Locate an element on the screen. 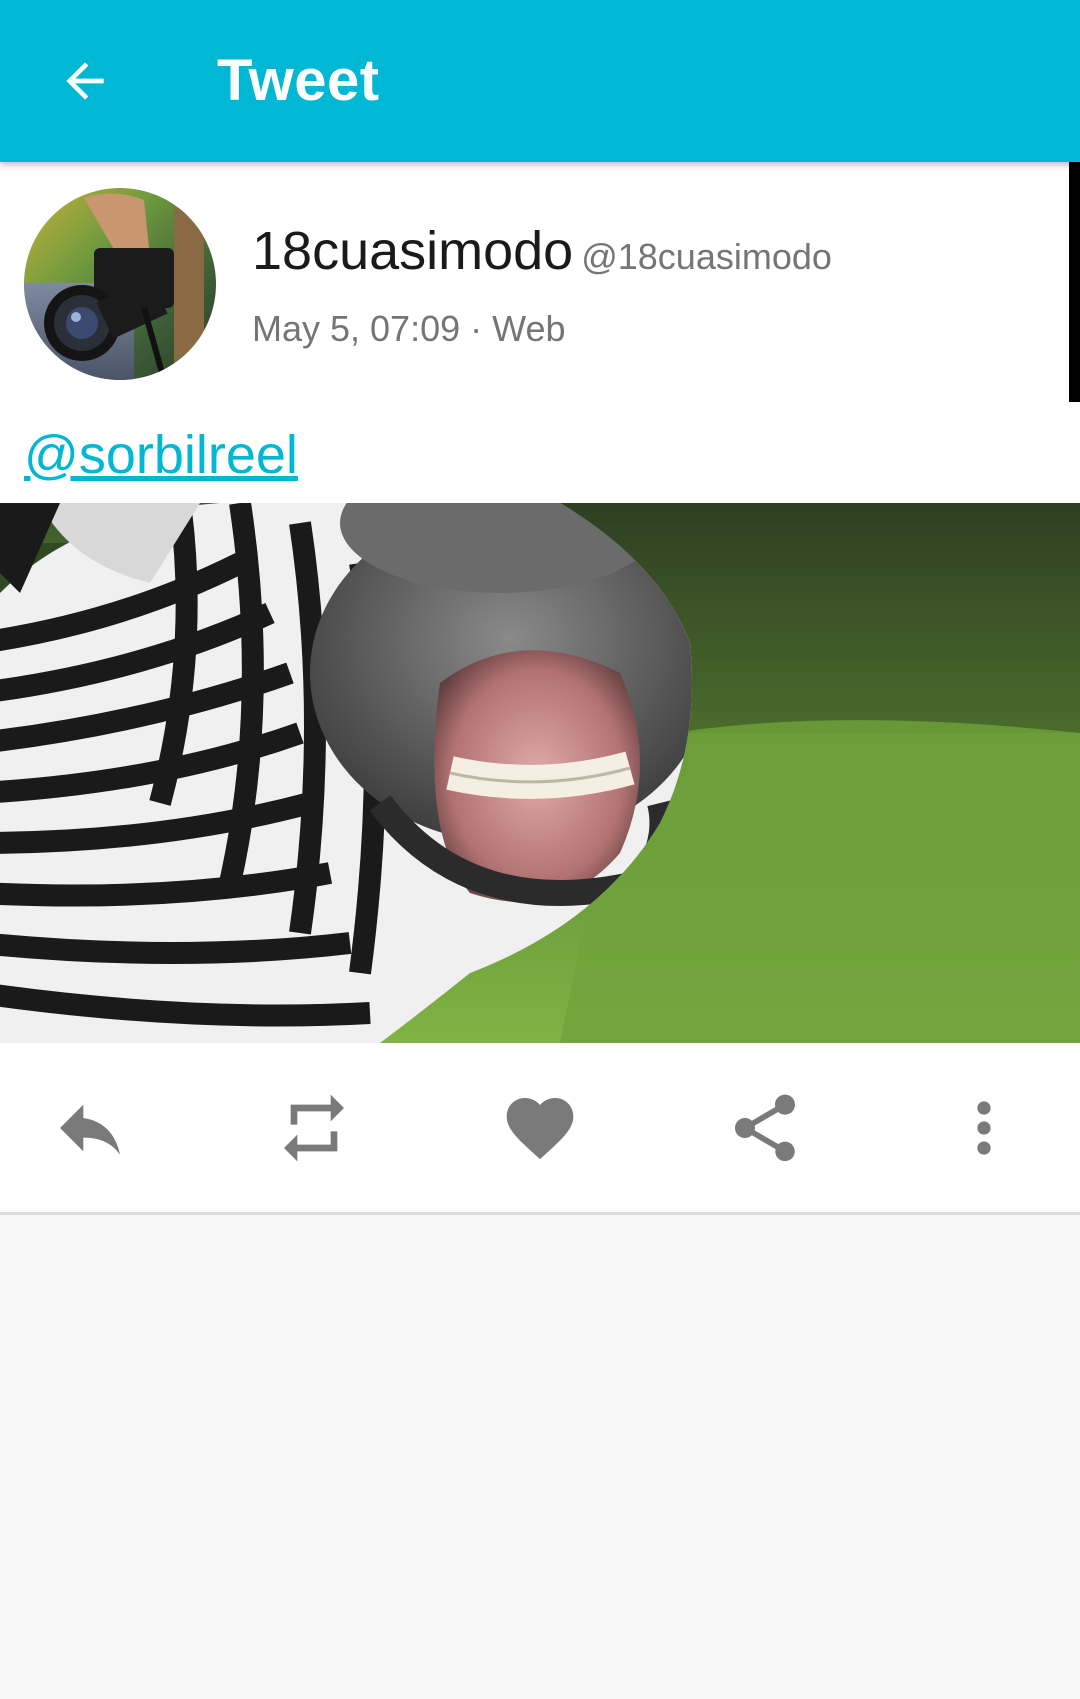 This screenshot has height=1699, width=1080. tweet-meta: May 5, 07:09 · Web is located at coordinates (409, 329).